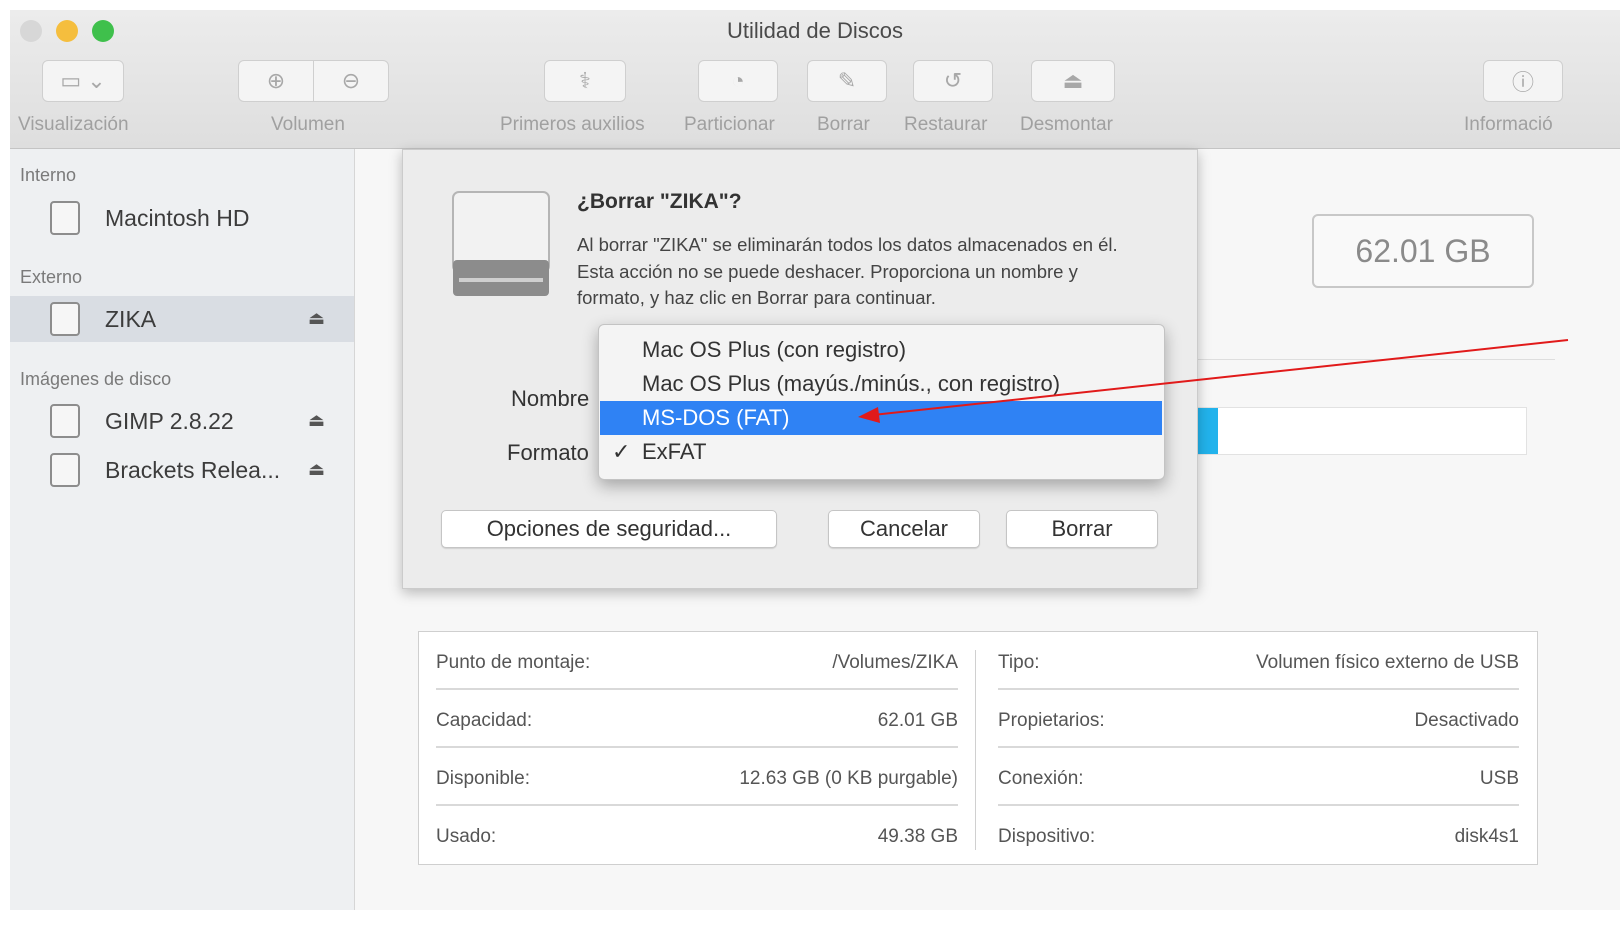 This screenshot has height=938, width=1620. I want to click on add-volume-icon: ⊕, so click(276, 80).